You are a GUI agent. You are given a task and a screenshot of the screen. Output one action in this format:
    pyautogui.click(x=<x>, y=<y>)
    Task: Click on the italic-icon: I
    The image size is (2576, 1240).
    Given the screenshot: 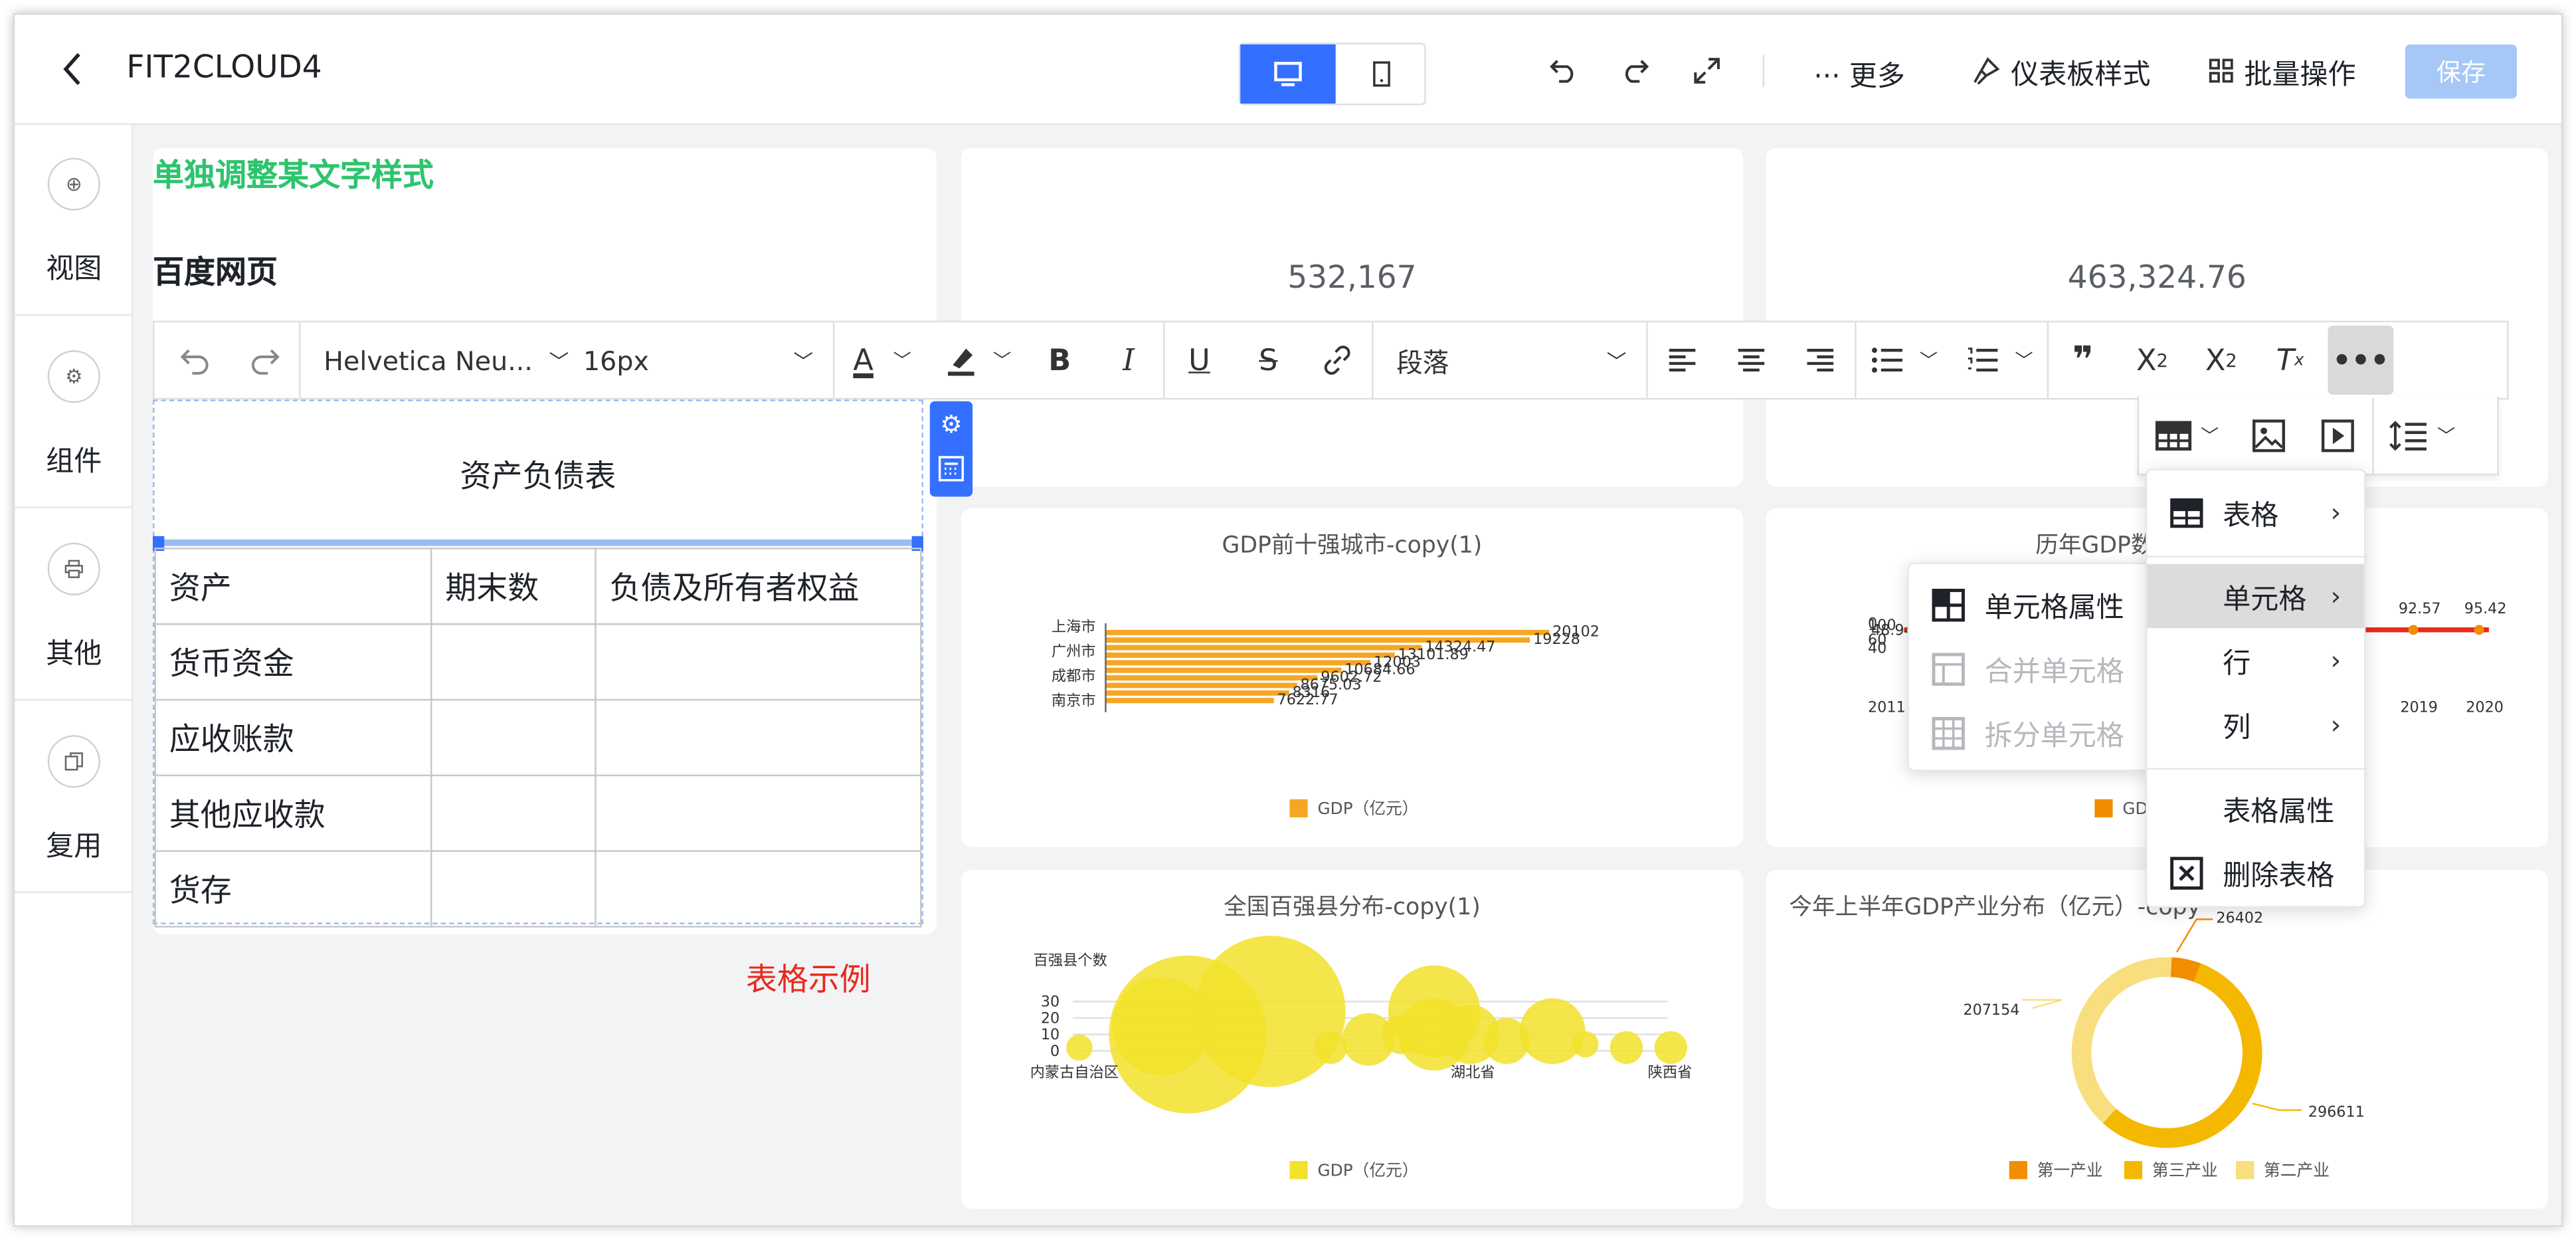 What is the action you would take?
    pyautogui.click(x=1128, y=360)
    